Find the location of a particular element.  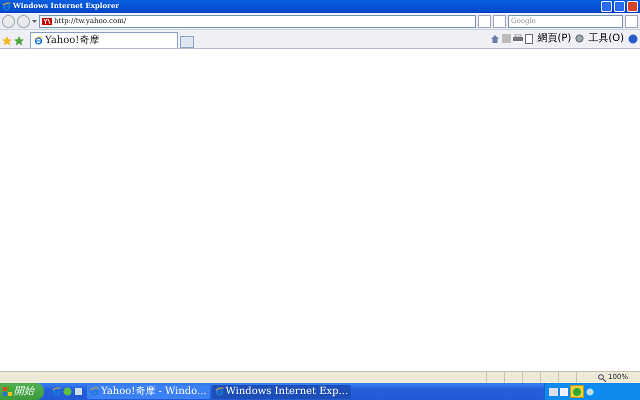

network-icon is located at coordinates (553, 392).